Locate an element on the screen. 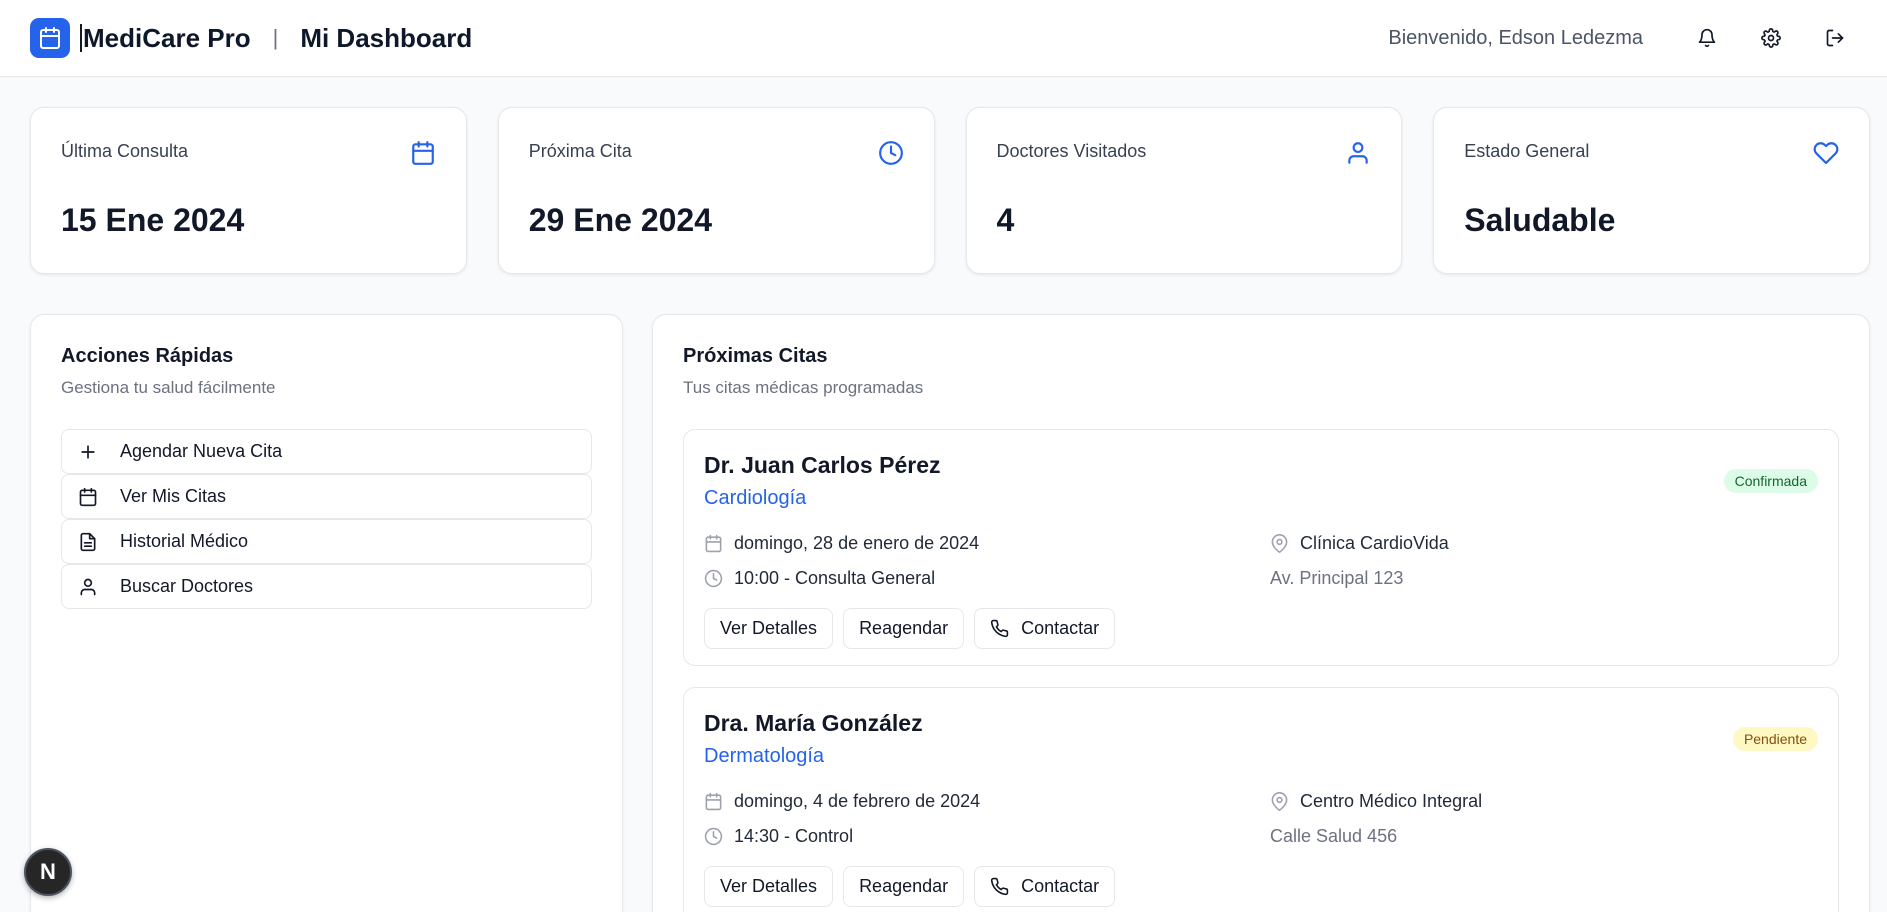 The width and height of the screenshot is (1887, 912). clinic-name: Clínica CardioVida is located at coordinates (1374, 543).